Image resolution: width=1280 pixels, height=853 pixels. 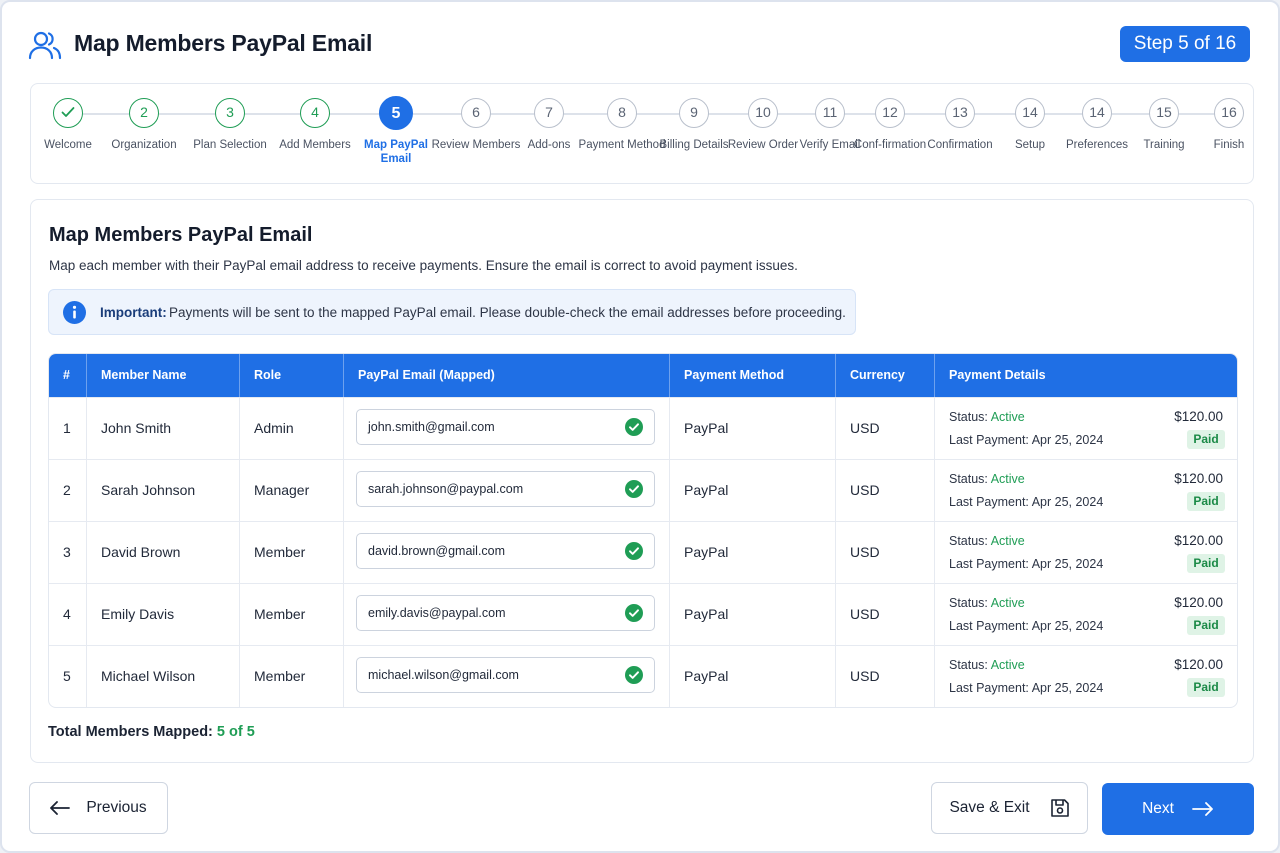 I want to click on next-button: Next, so click(x=1178, y=809).